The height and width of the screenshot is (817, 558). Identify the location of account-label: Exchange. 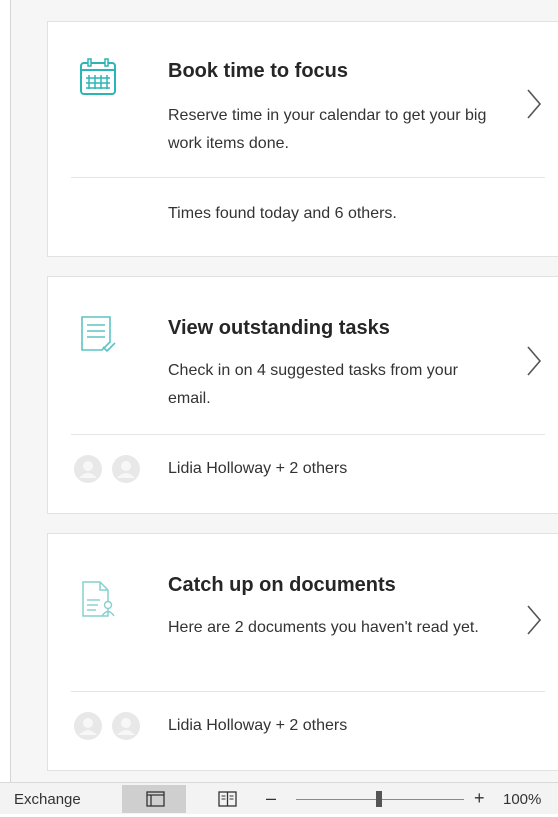
(47, 799).